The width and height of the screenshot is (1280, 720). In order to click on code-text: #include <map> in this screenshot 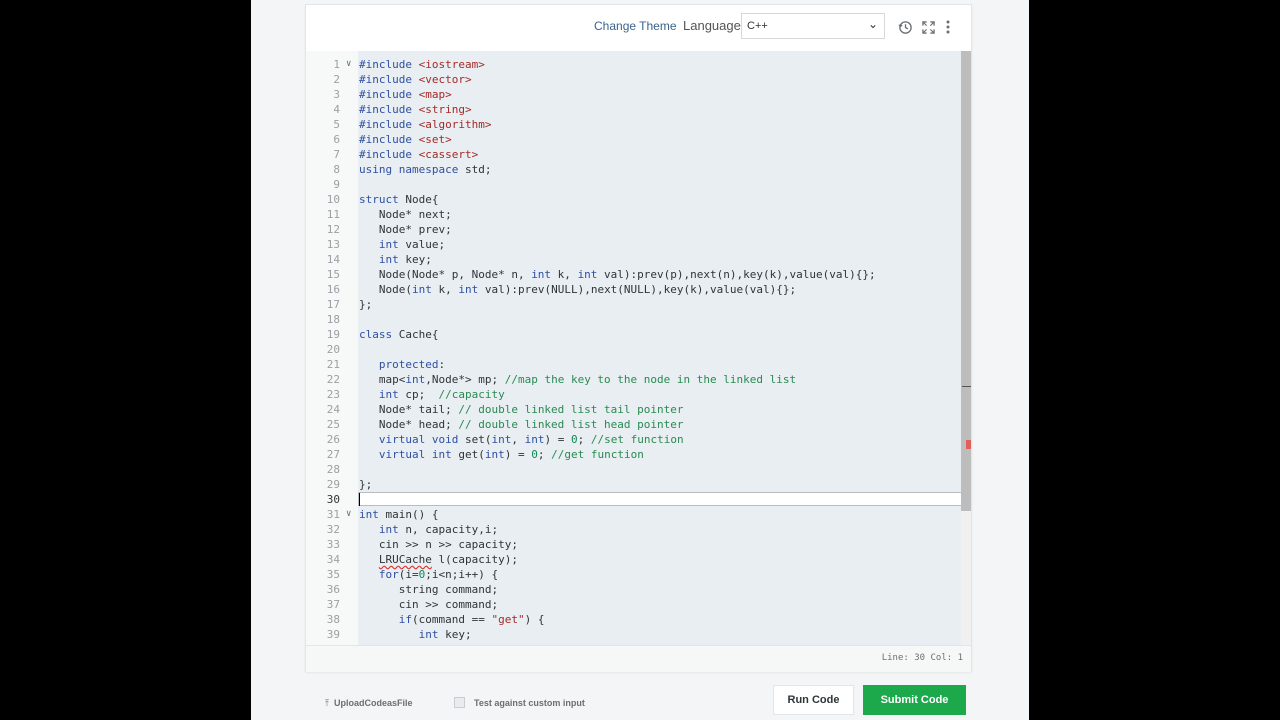, I will do `click(405, 94)`.